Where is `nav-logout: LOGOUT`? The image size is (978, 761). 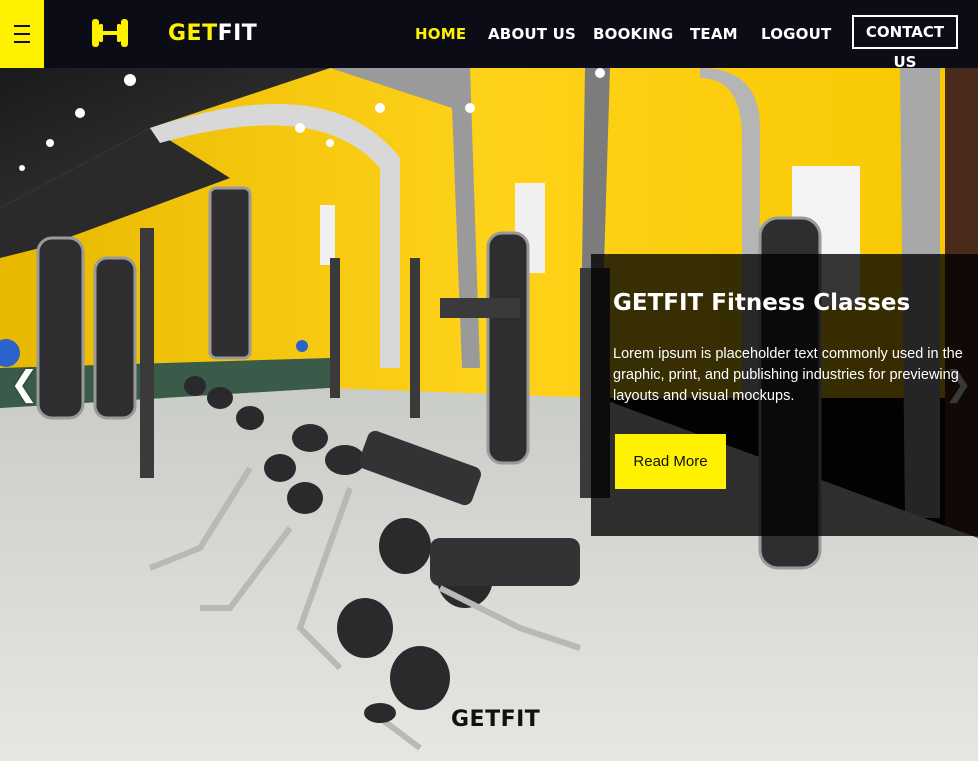 nav-logout: LOGOUT is located at coordinates (796, 34).